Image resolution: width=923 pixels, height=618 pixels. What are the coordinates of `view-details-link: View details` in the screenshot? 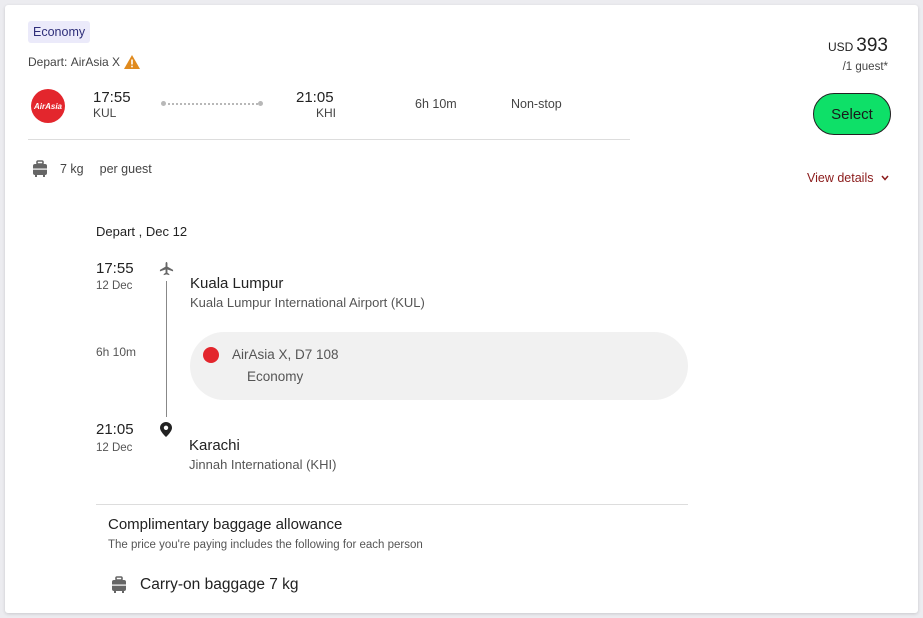 It's located at (848, 178).